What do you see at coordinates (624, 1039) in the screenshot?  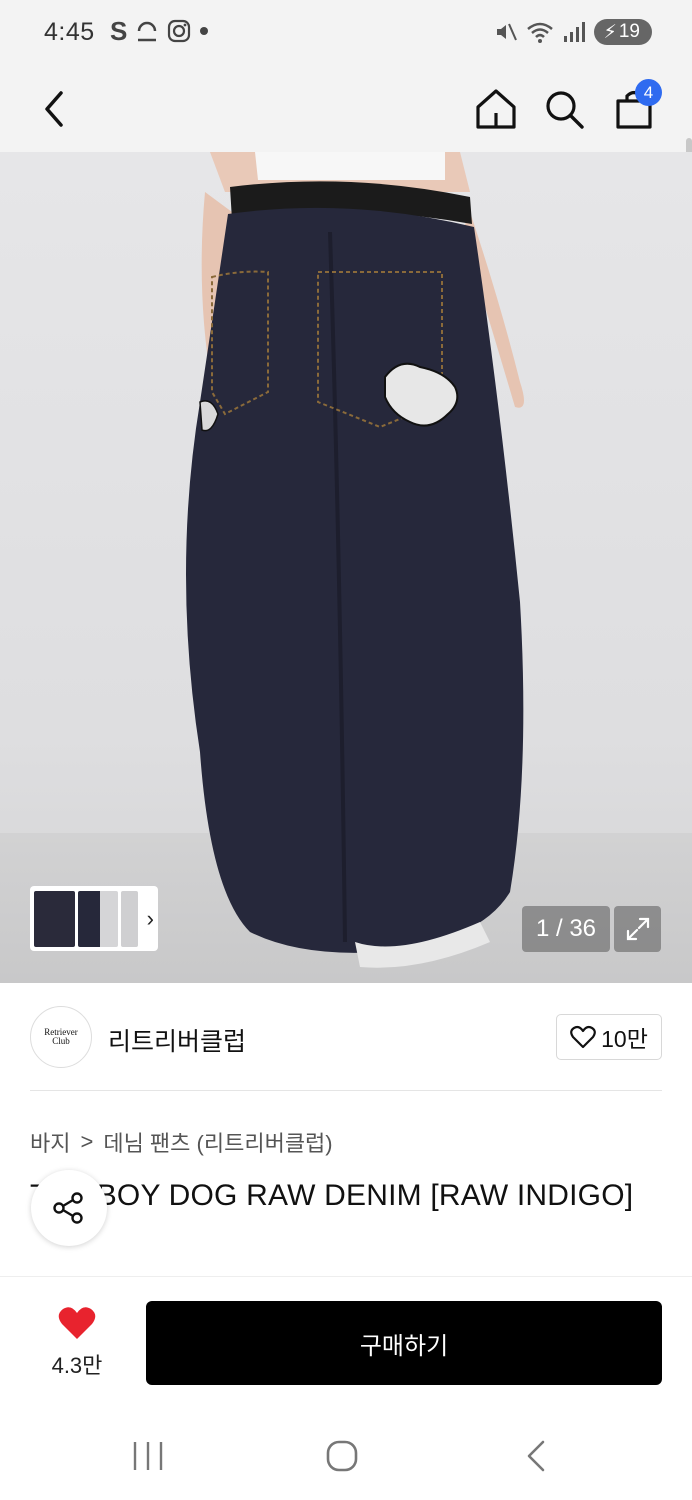 I see `brand-like-count: 10만` at bounding box center [624, 1039].